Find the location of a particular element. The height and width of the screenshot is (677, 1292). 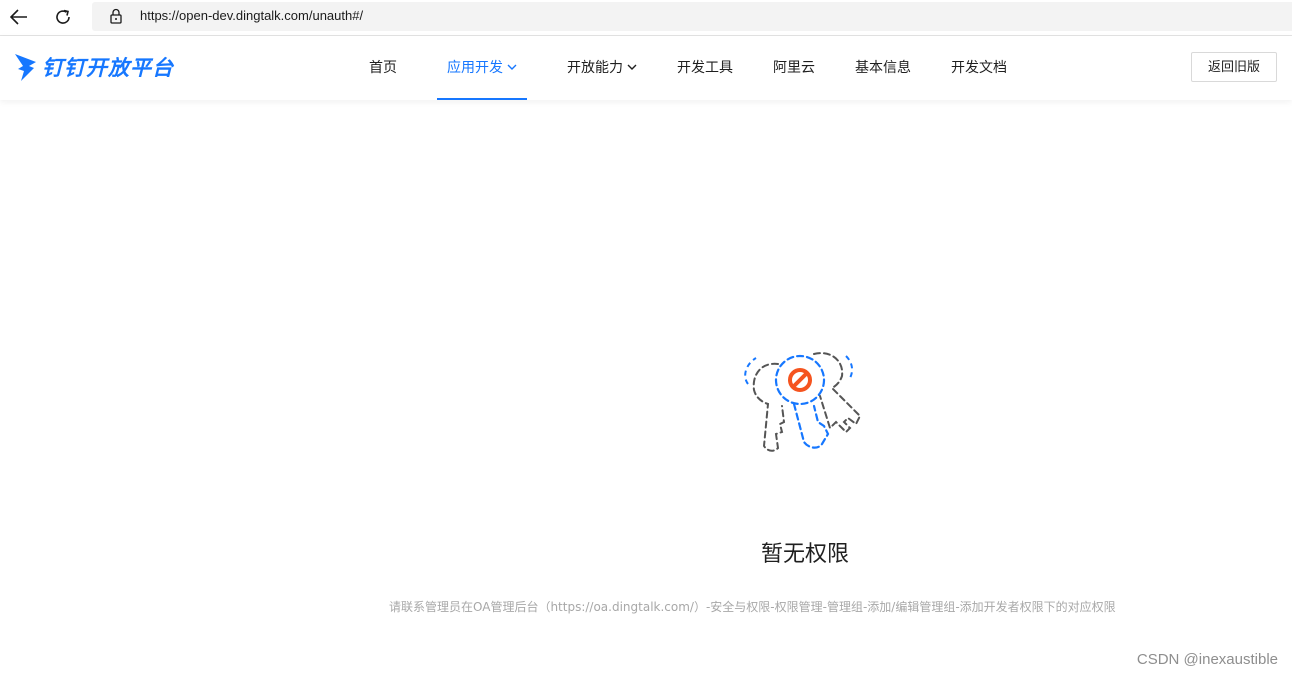

nav-item-dev-tools: 开发工具 is located at coordinates (705, 68).